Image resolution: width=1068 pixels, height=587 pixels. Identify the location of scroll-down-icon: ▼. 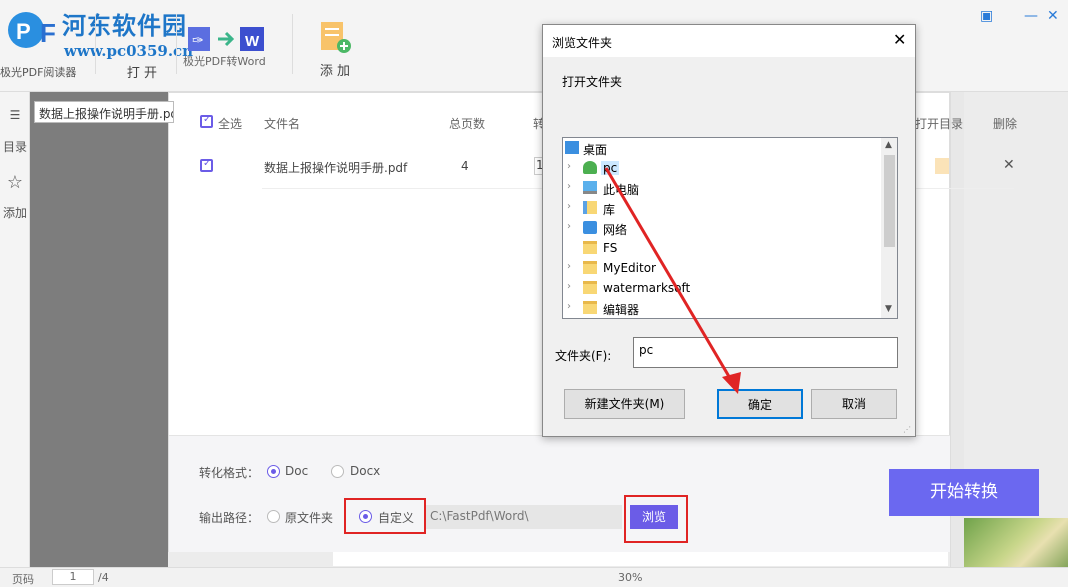
(888, 309).